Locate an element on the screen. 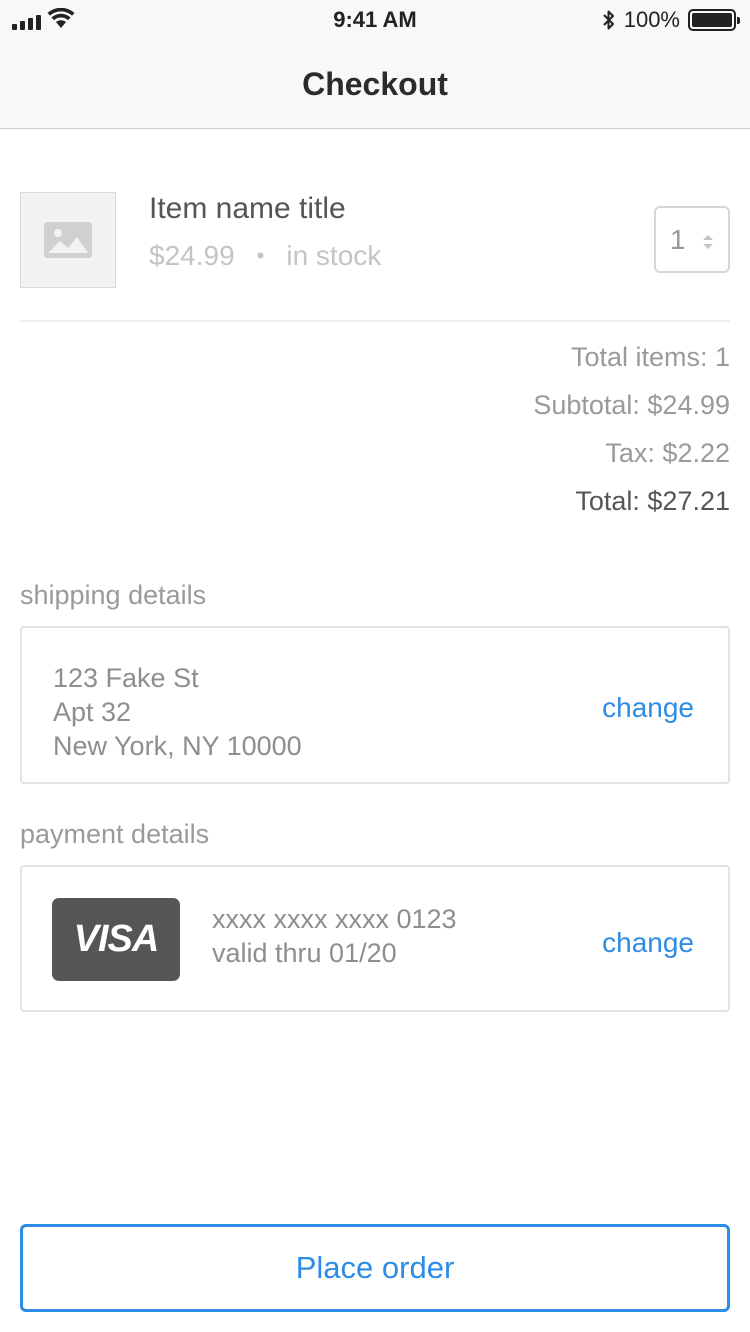 Image resolution: width=750 pixels, height=1332 pixels. item-stock-status: in stock is located at coordinates (334, 255).